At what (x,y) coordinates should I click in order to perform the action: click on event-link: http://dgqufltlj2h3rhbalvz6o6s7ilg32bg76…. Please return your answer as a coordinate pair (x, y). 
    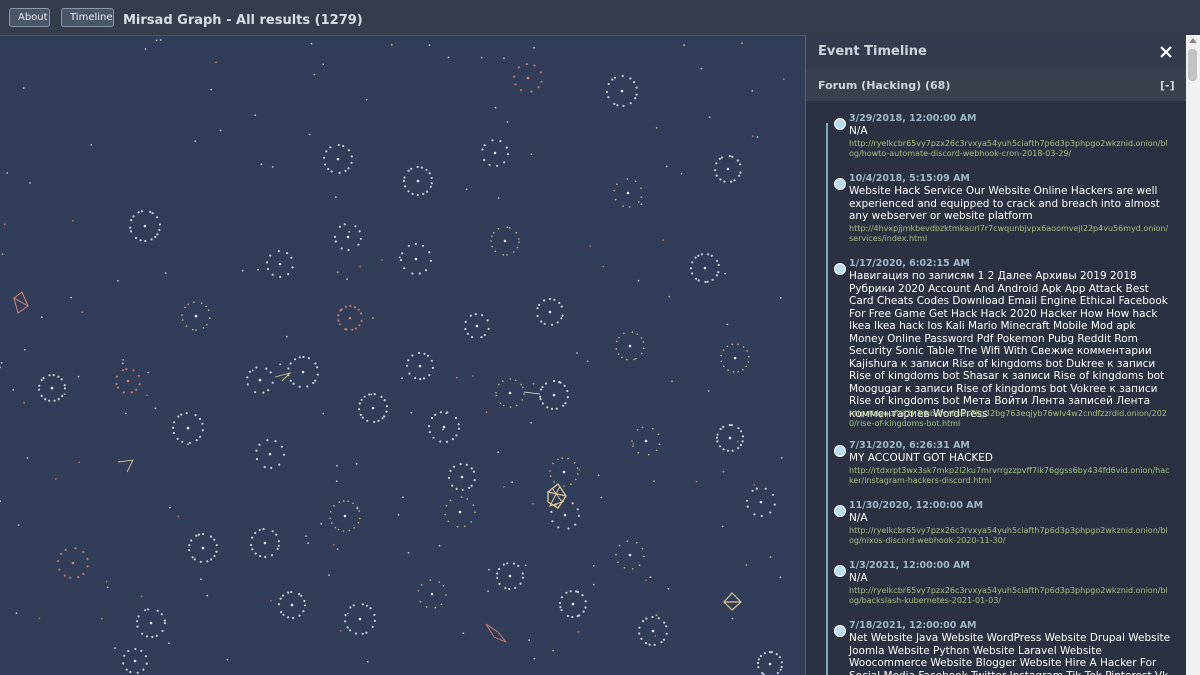
    Looking at the image, I should click on (1010, 419).